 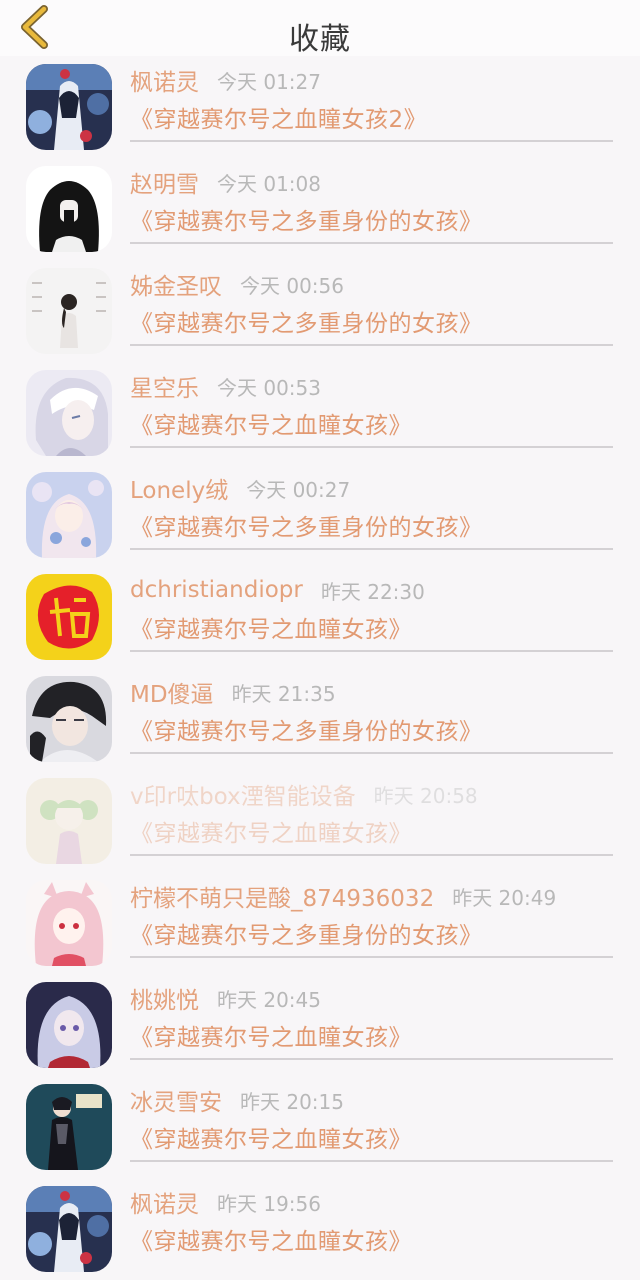 What do you see at coordinates (179, 488) in the screenshot?
I see `user-name: Lonely绒` at bounding box center [179, 488].